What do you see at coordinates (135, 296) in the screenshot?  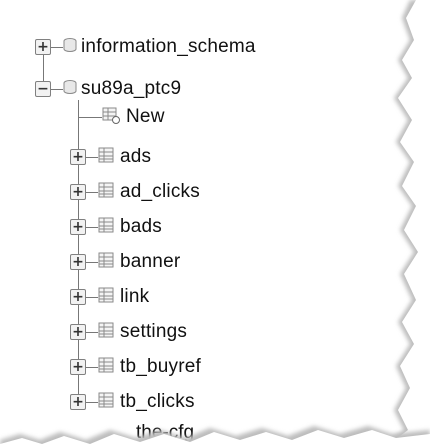 I see `table-label: link` at bounding box center [135, 296].